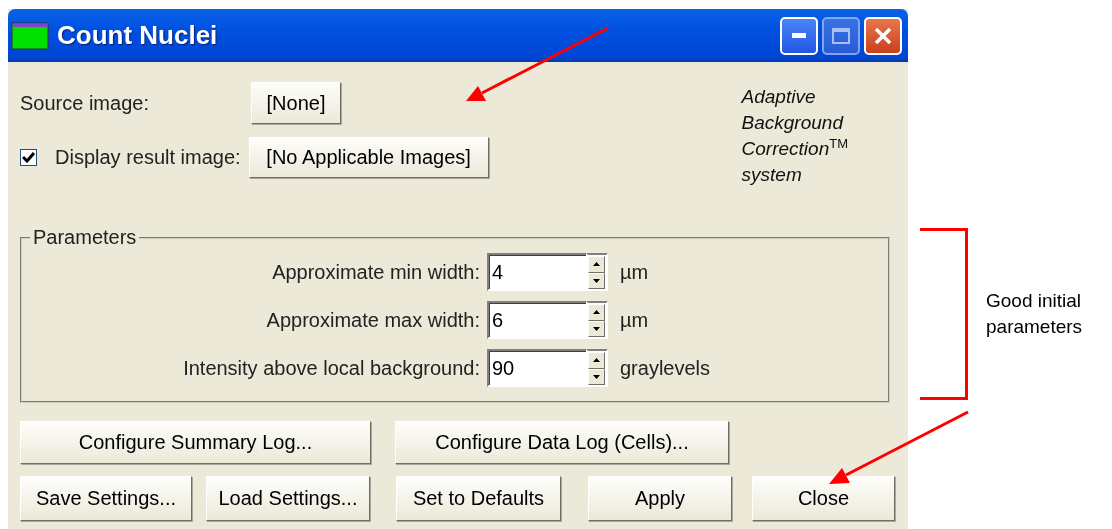 Image resolution: width=1112 pixels, height=529 pixels. I want to click on unit-label: graylevels, so click(665, 368).